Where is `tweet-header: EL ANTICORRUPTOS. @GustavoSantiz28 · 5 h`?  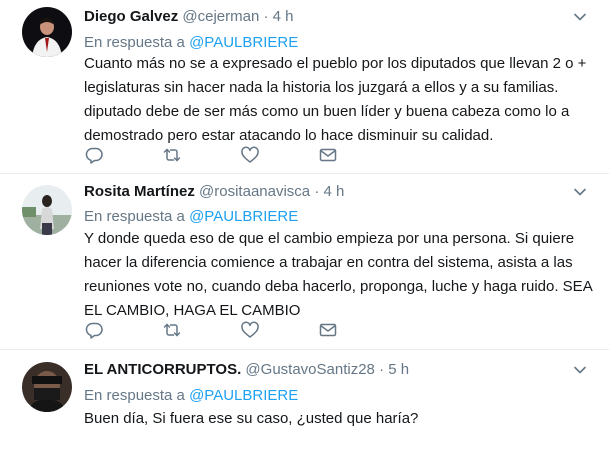 tweet-header: EL ANTICORRUPTOS. @GustavoSantiz28 · 5 h is located at coordinates (246, 369).